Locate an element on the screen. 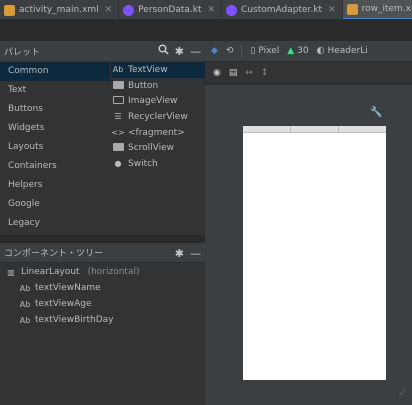  palette-item-imageview: ImageView is located at coordinates (158, 101).